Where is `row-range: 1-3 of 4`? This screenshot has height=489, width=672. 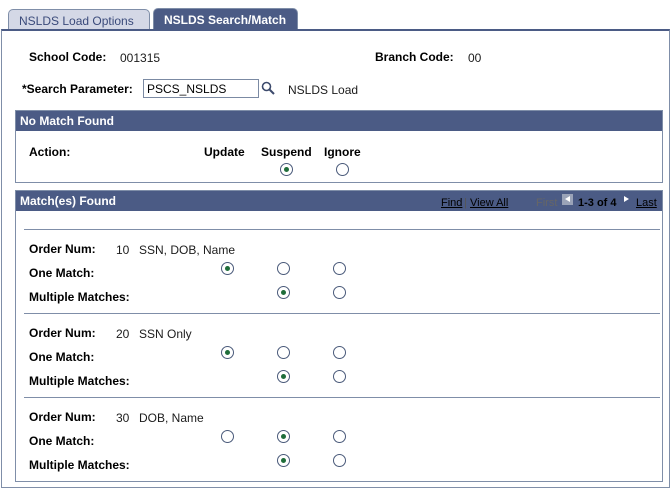
row-range: 1-3 of 4 is located at coordinates (597, 203).